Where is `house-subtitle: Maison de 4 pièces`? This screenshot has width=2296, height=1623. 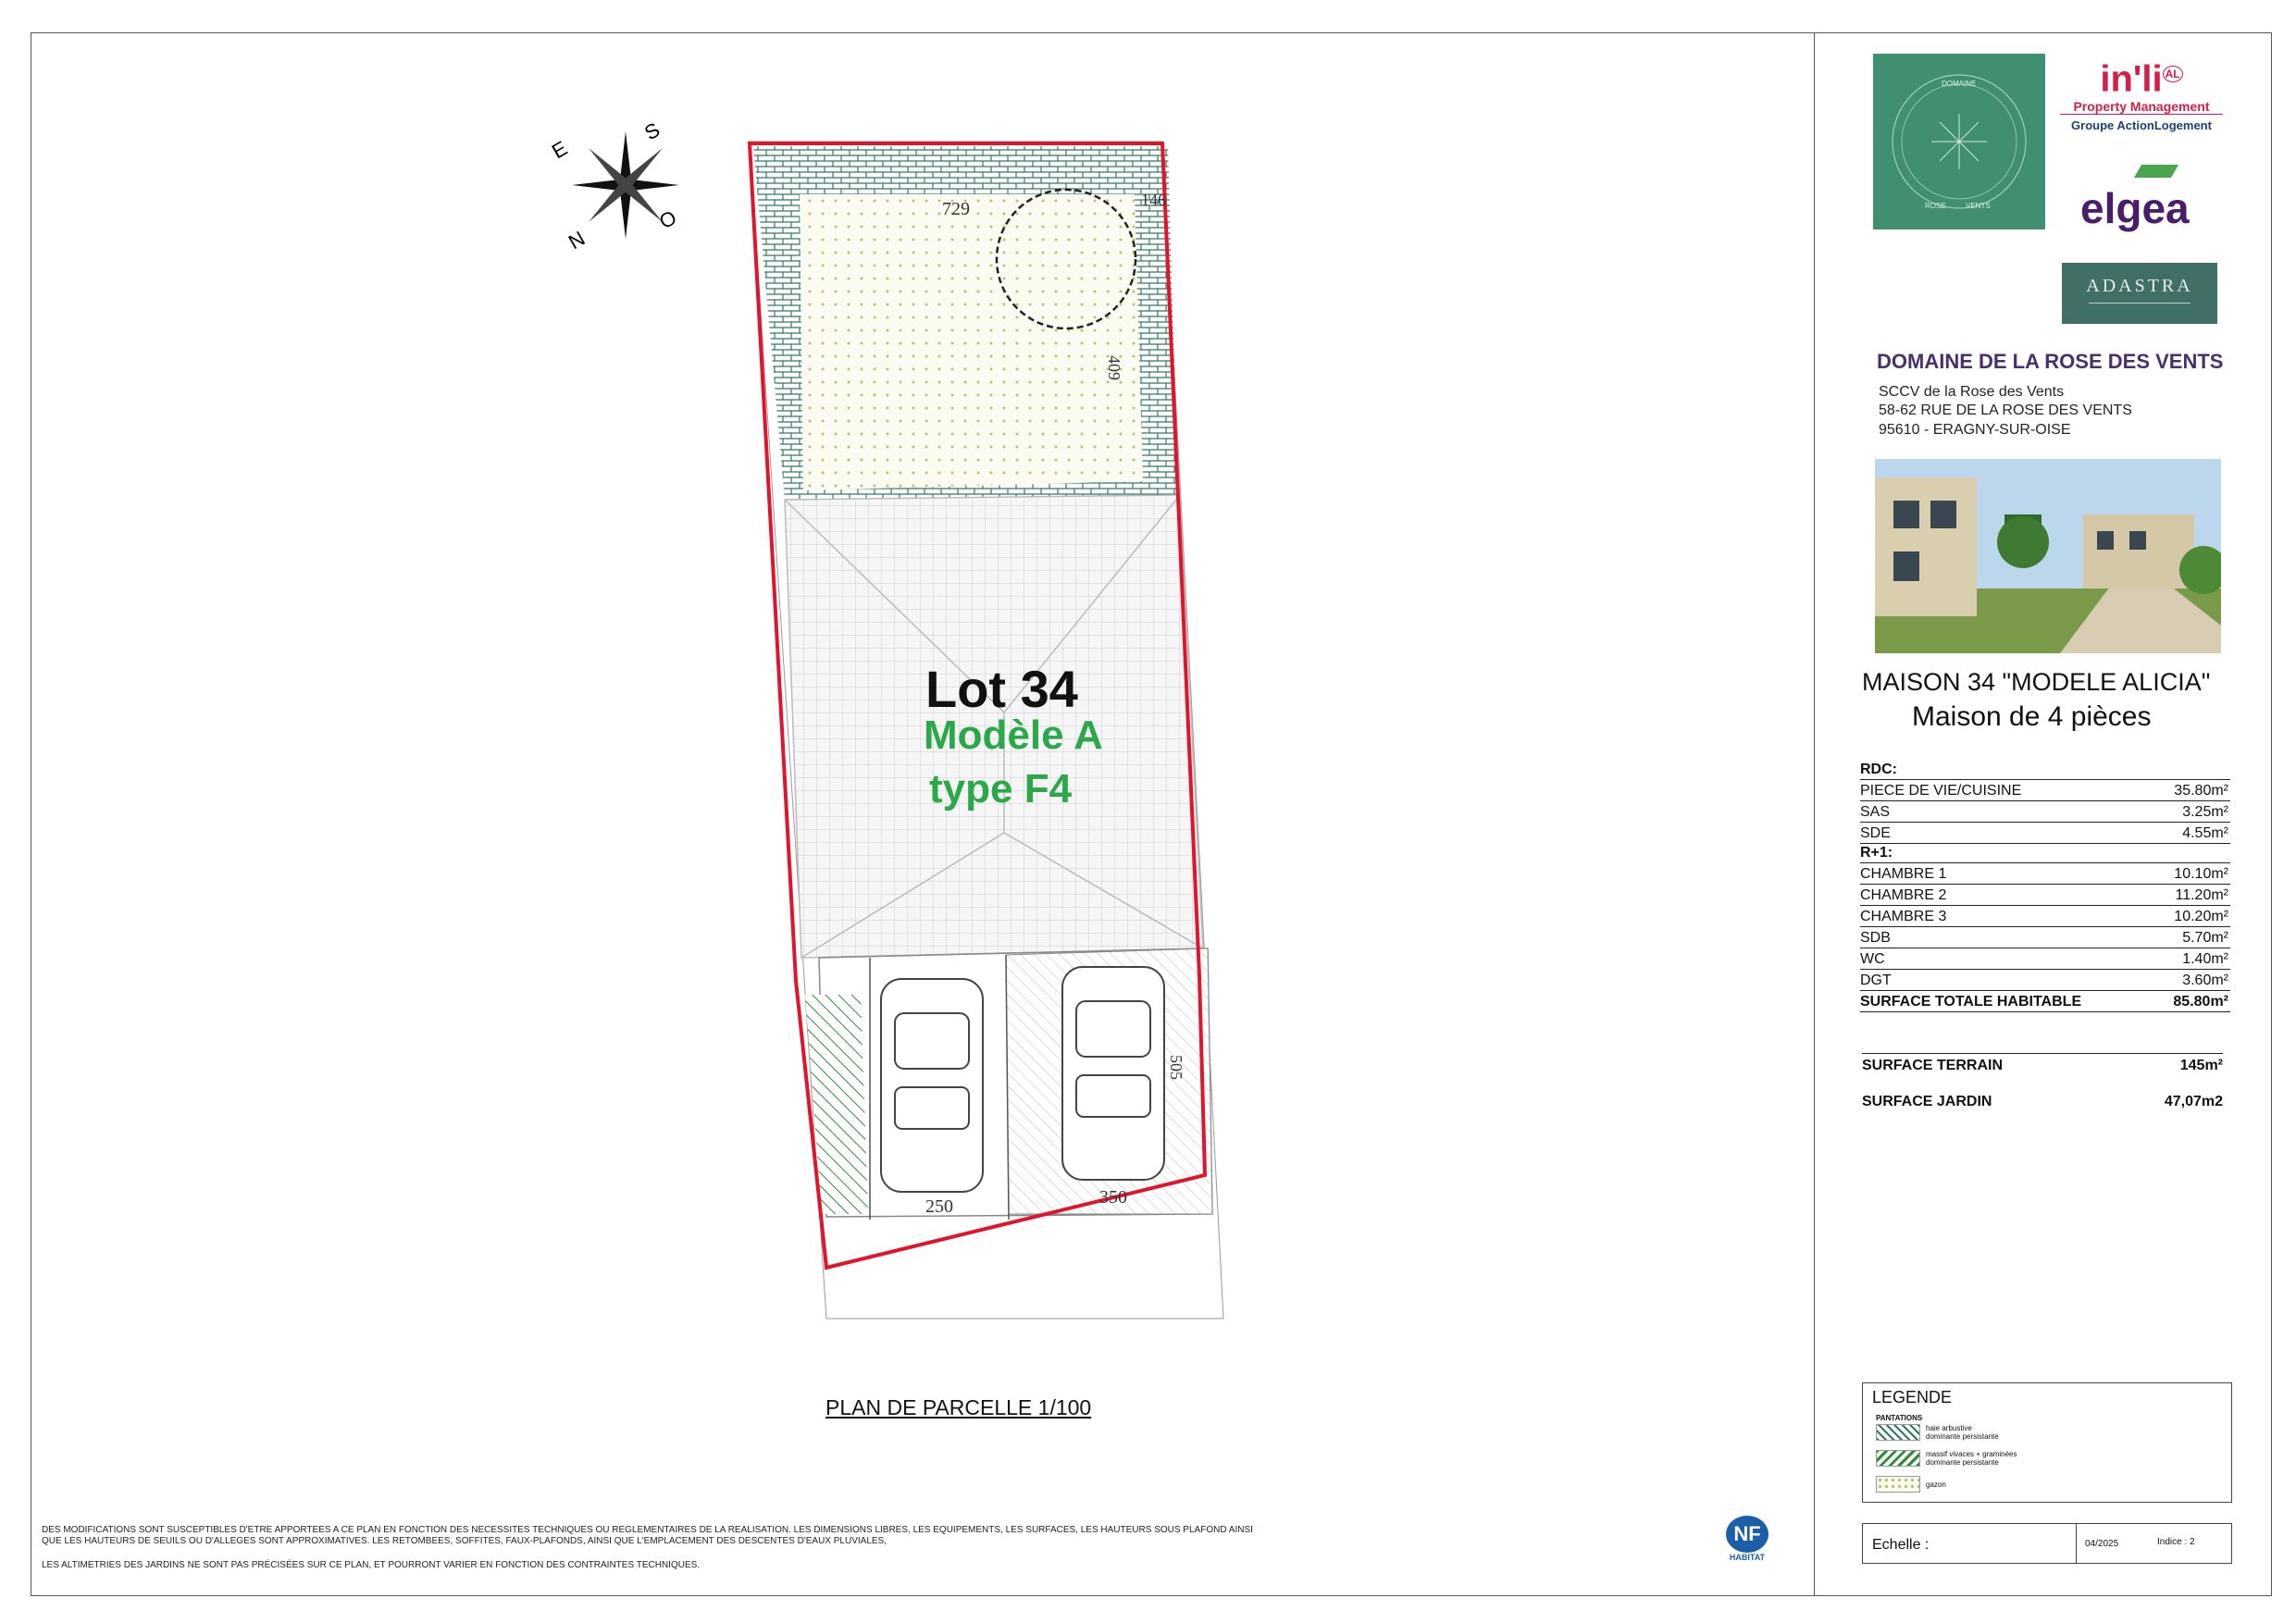
house-subtitle: Maison de 4 pièces is located at coordinates (2032, 716).